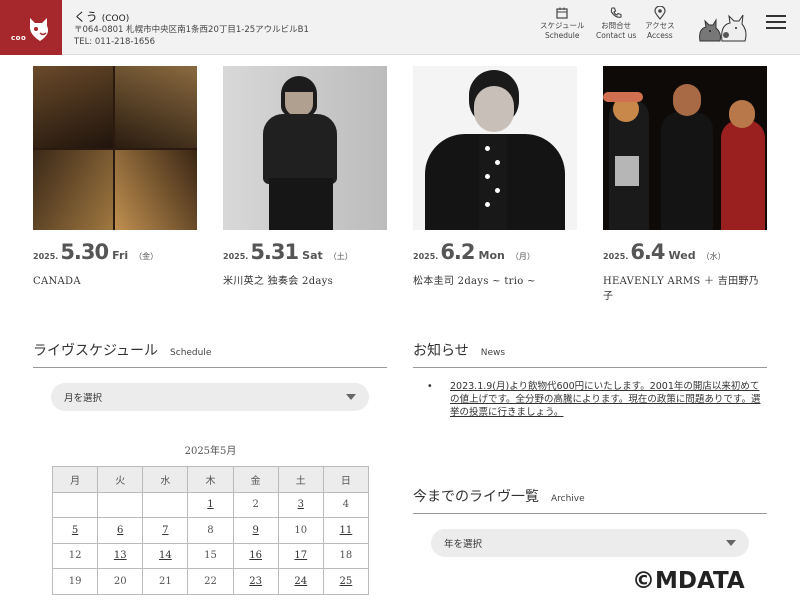 This screenshot has height=600, width=800. Describe the element at coordinates (568, 499) in the screenshot. I see `archive-heading-en: Archive` at that location.